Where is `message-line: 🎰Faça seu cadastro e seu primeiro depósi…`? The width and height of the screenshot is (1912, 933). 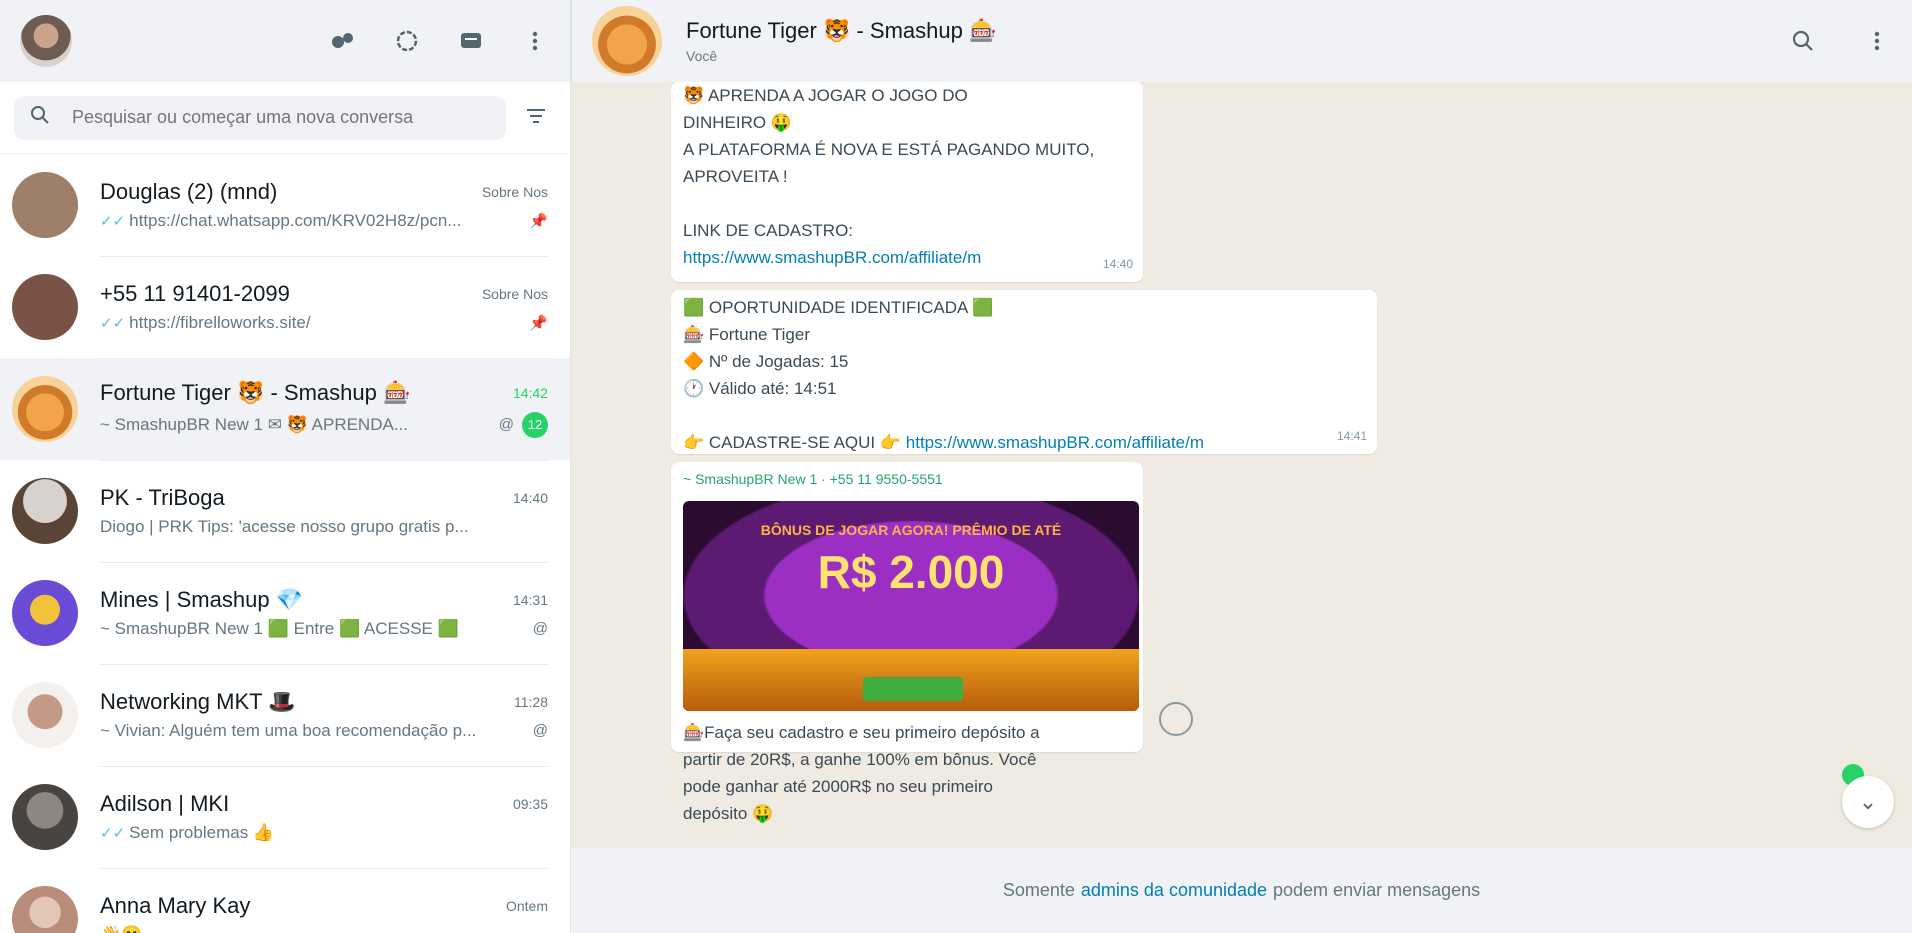
message-line: 🎰Faça seu cadastro e seu primeiro depósi… is located at coordinates (861, 732).